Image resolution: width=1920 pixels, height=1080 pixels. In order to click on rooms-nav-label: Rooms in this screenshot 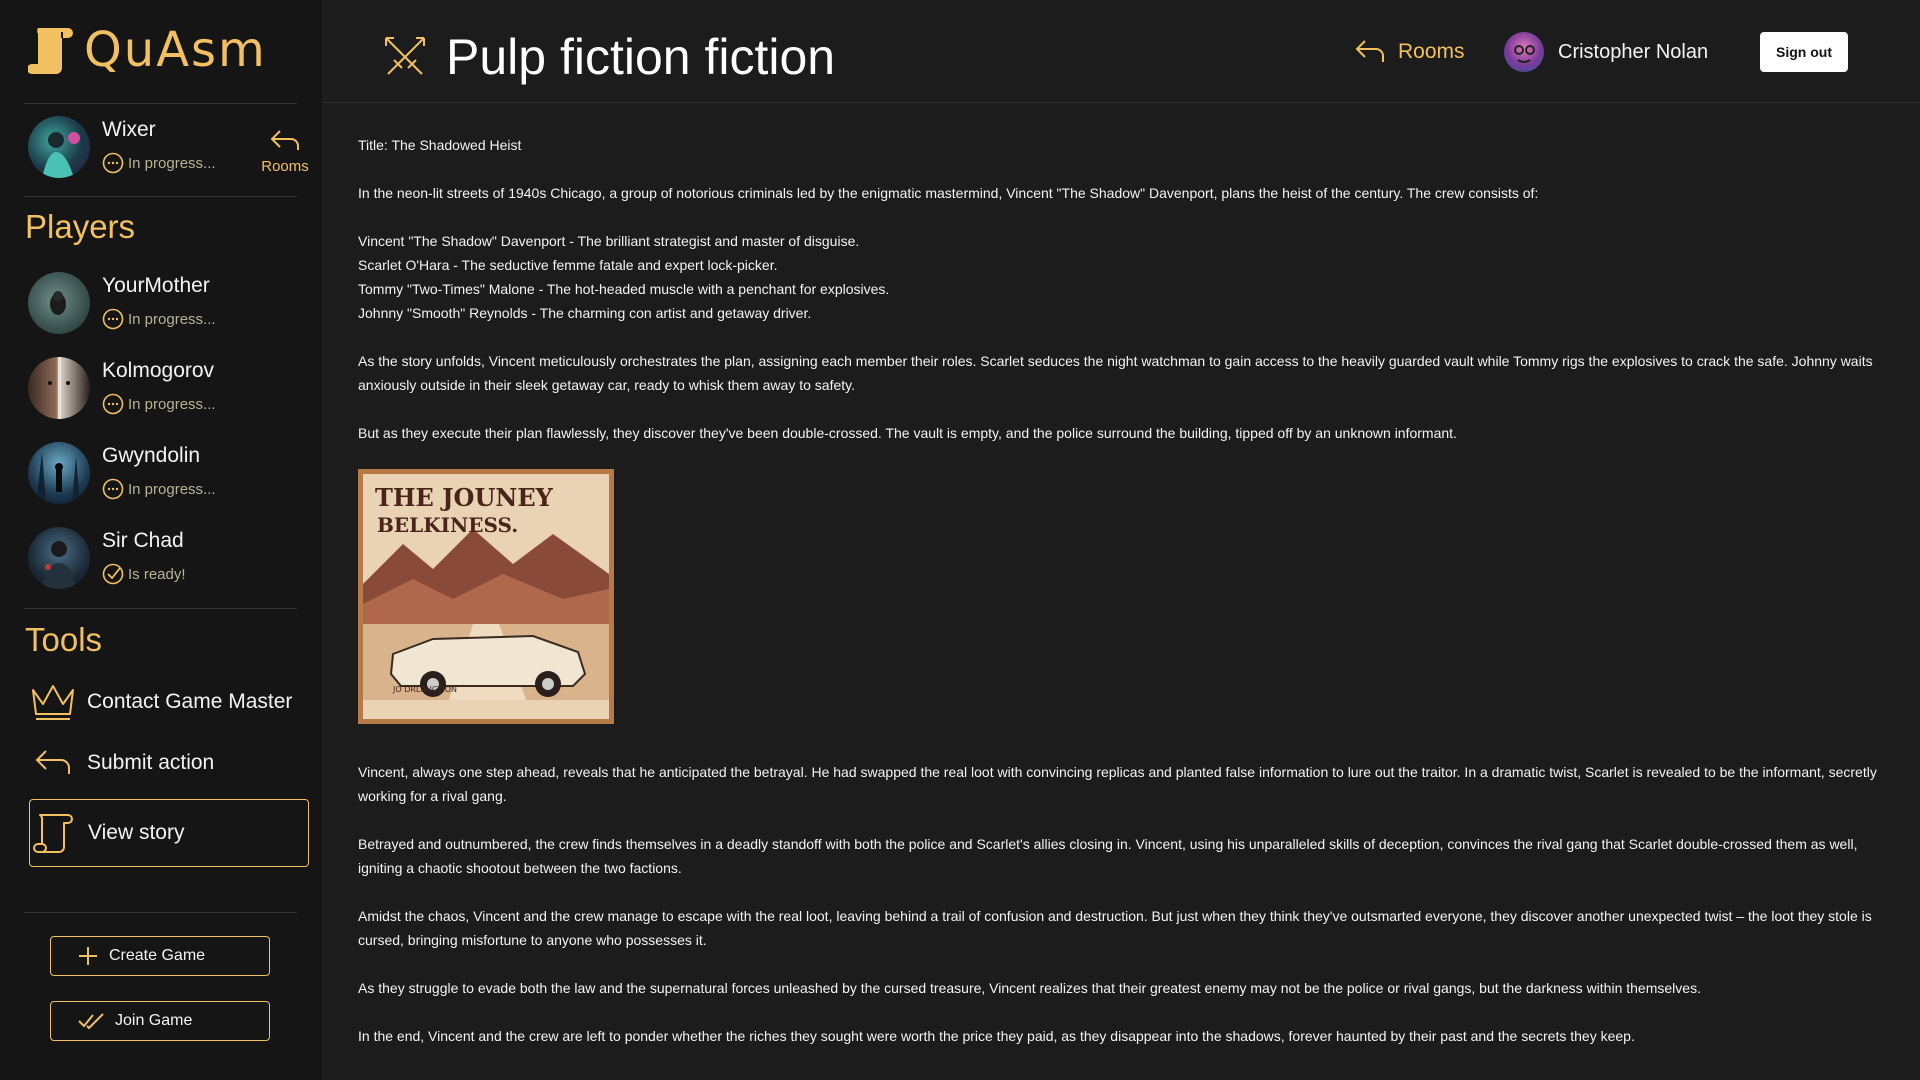, I will do `click(1431, 51)`.